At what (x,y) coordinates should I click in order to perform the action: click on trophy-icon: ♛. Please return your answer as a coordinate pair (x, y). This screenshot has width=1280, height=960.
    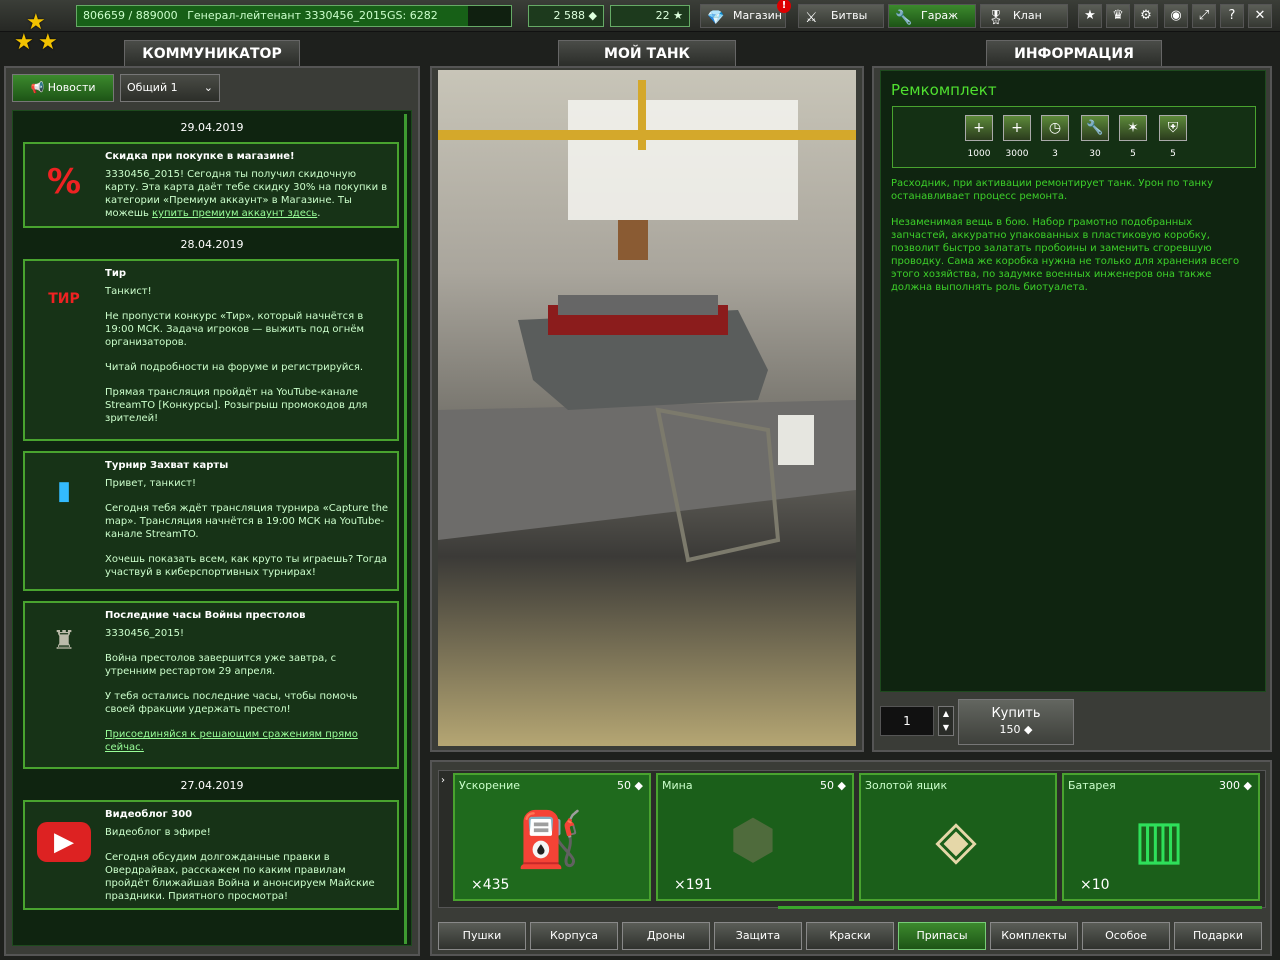
    Looking at the image, I should click on (1118, 16).